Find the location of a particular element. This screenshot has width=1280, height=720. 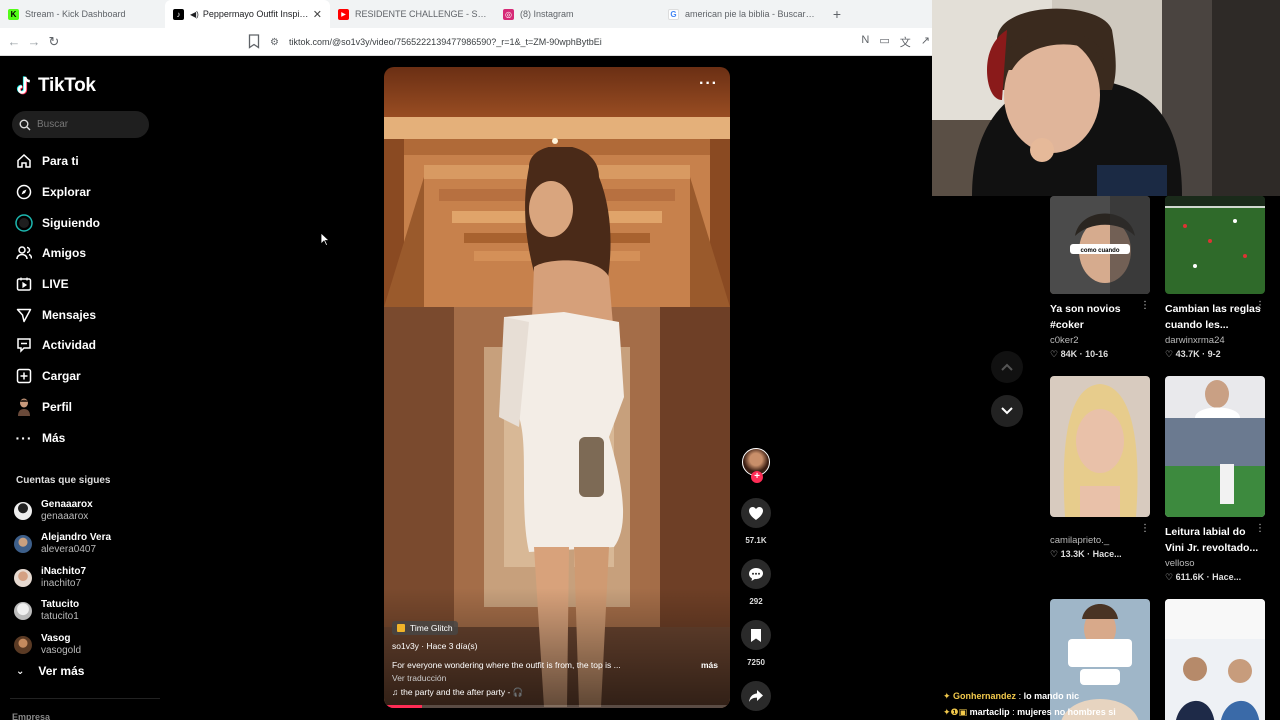

video-card is located at coordinates (1216, 659).